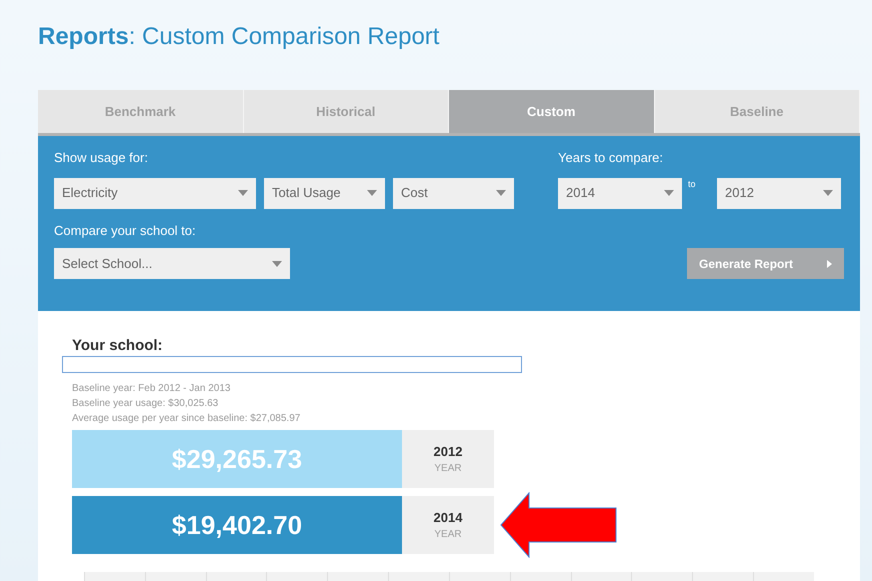 This screenshot has height=581, width=872. What do you see at coordinates (324, 193) in the screenshot?
I see `dropdown: Total Usage` at bounding box center [324, 193].